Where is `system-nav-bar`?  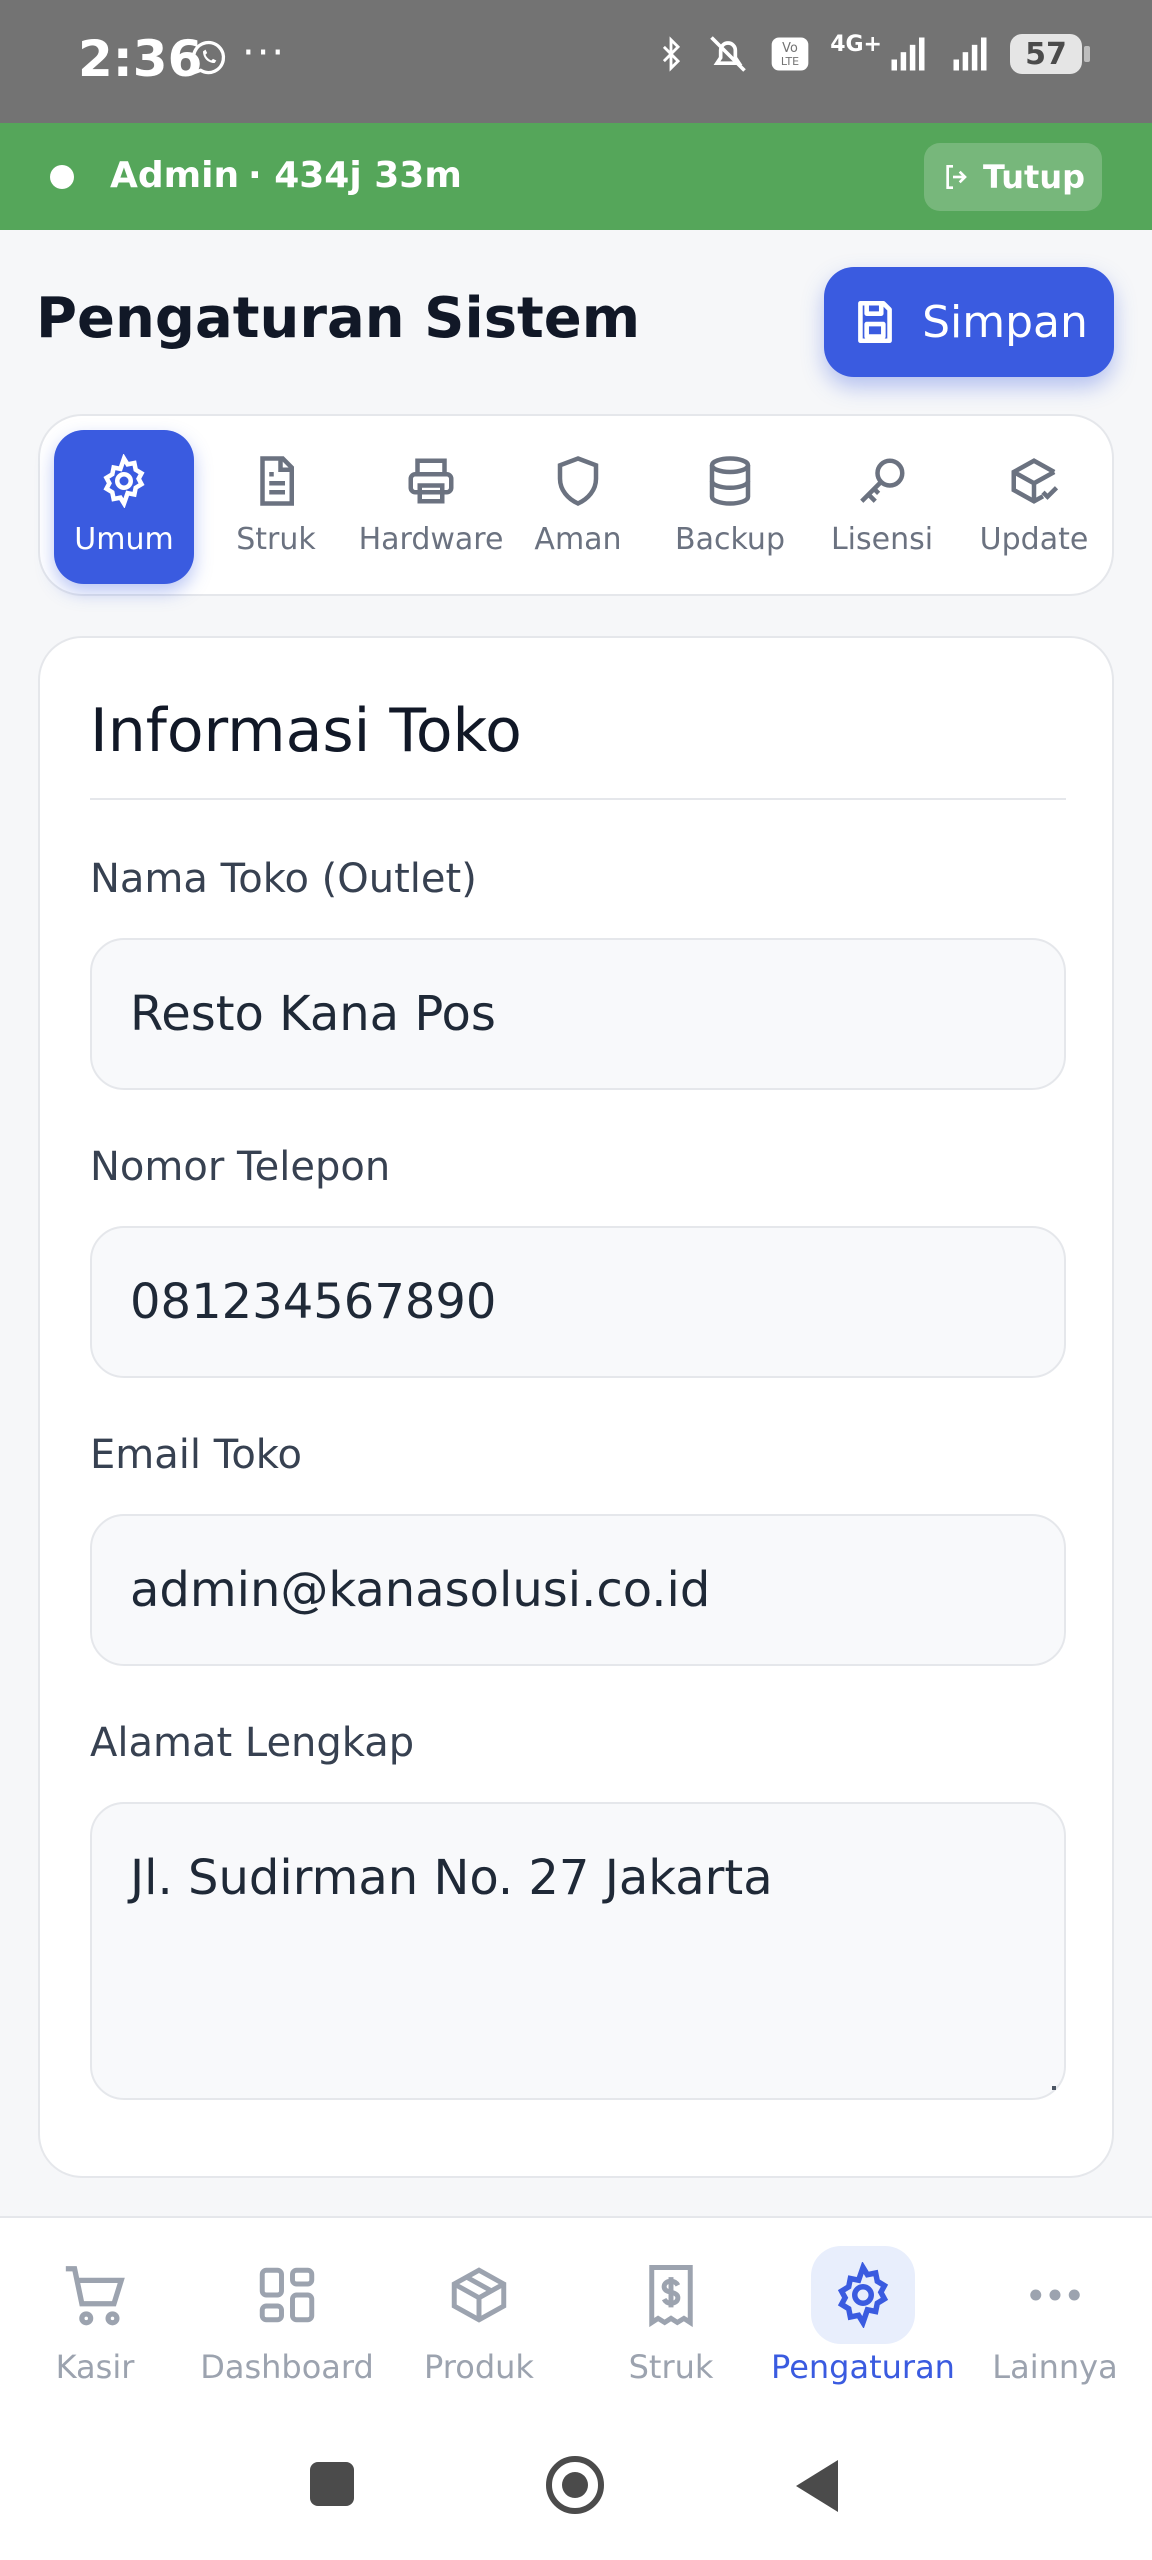 system-nav-bar is located at coordinates (576, 2488).